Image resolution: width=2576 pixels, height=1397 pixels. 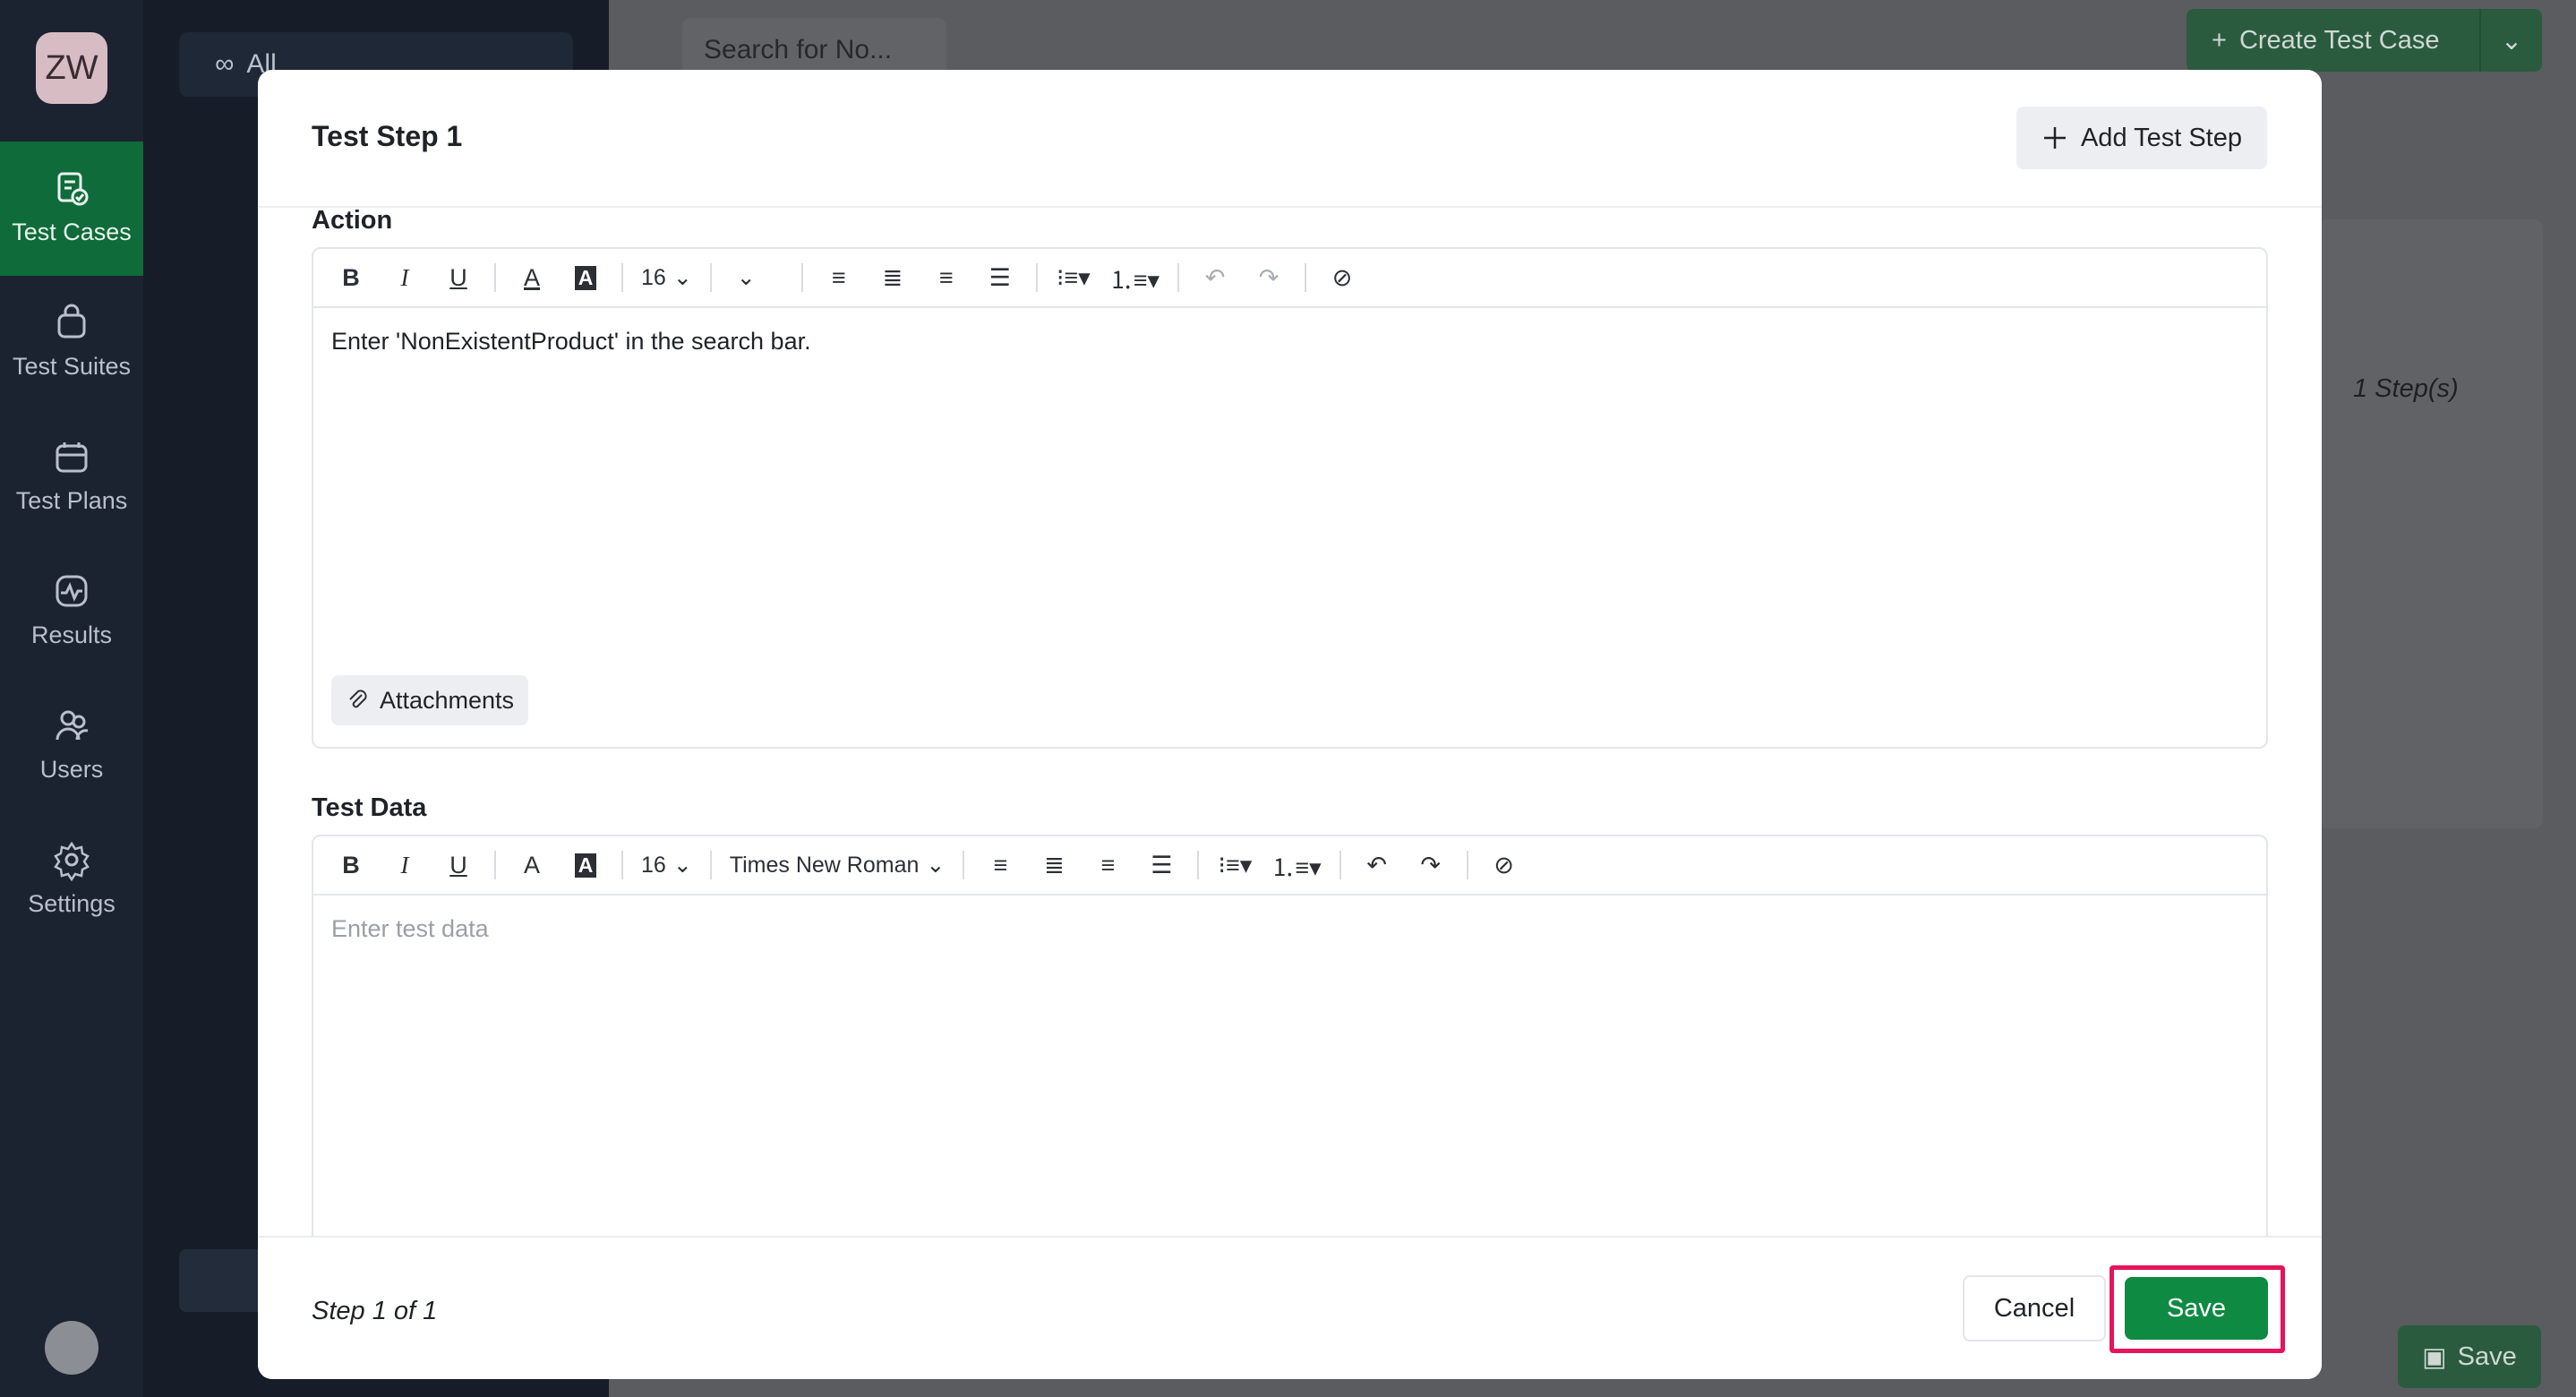 What do you see at coordinates (375, 1311) in the screenshot?
I see `step-indicator: Step 1 of 1` at bounding box center [375, 1311].